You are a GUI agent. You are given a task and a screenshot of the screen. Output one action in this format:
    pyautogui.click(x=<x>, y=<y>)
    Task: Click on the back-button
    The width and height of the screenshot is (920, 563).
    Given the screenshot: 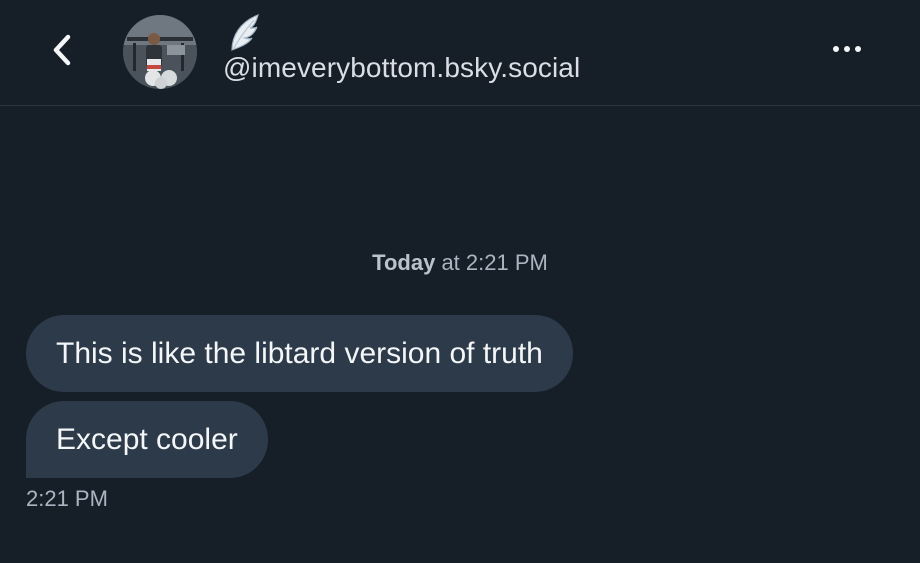 What is the action you would take?
    pyautogui.click(x=62, y=50)
    